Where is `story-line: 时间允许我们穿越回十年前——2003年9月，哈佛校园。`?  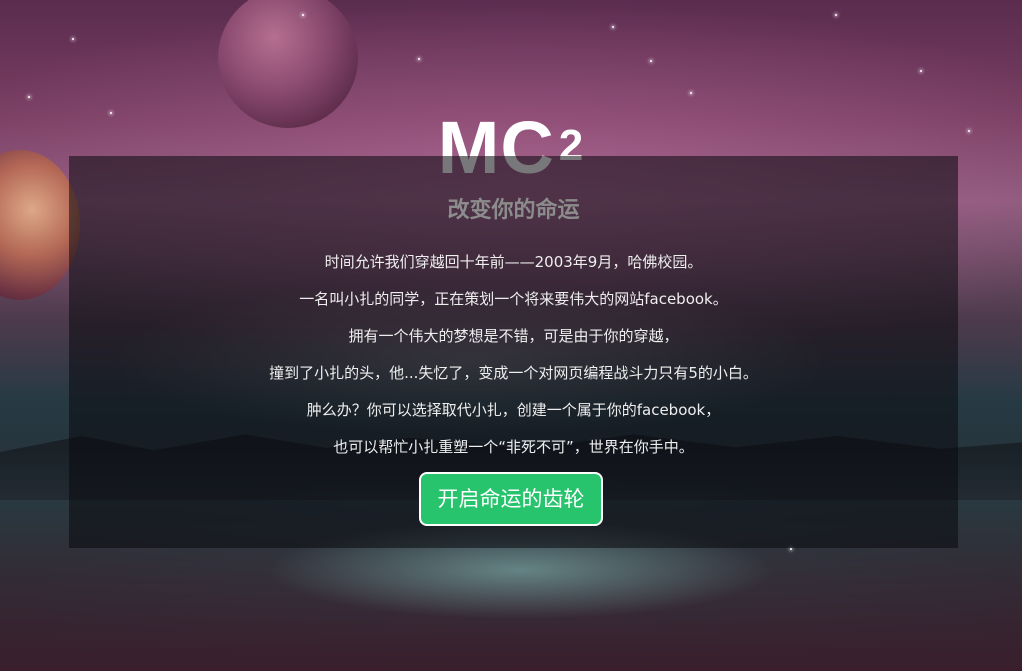 story-line: 时间允许我们穿越回十年前——2003年9月，哈佛校园。 is located at coordinates (513, 262).